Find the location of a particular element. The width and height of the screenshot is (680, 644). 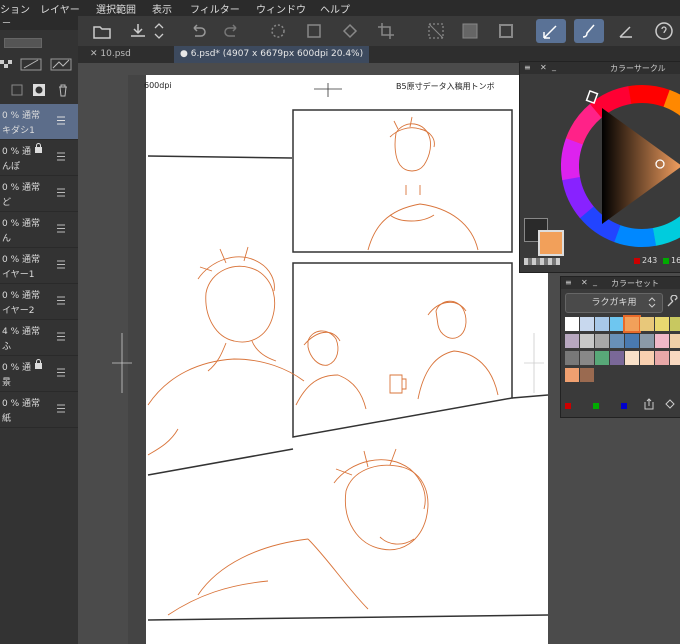

import-icon is located at coordinates (649, 404).